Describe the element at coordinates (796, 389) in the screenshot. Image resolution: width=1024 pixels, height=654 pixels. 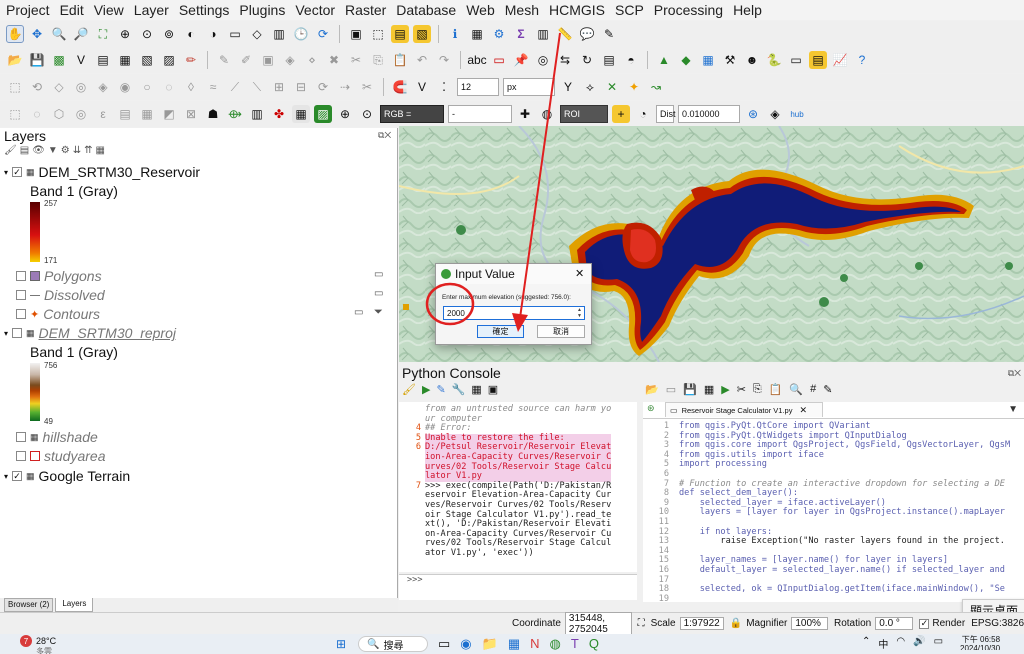
I see `find-icon: 🔍` at that location.